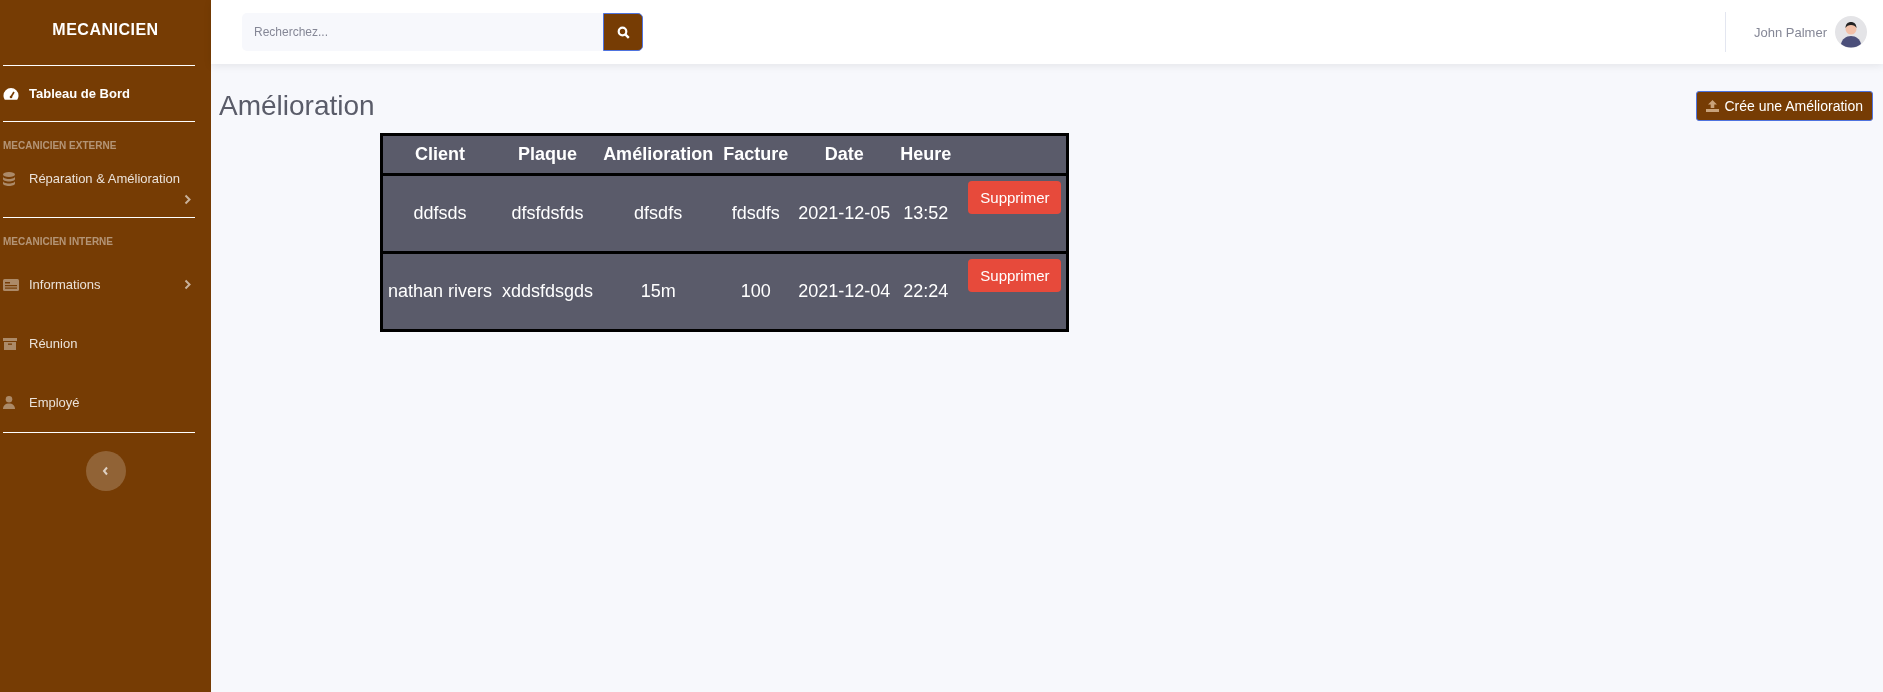 The image size is (1883, 692). Describe the element at coordinates (105, 30) in the screenshot. I see `brand-title: MECANICIEN` at that location.